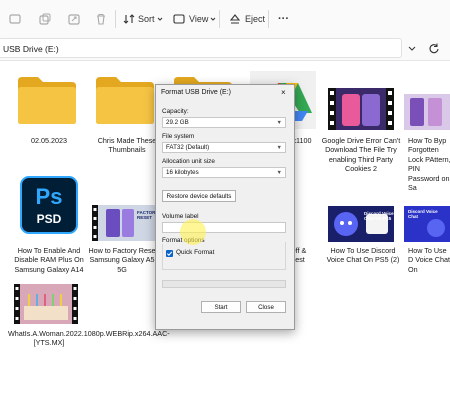 The image size is (450, 415). What do you see at coordinates (266, 307) in the screenshot?
I see `close-button: Close` at bounding box center [266, 307].